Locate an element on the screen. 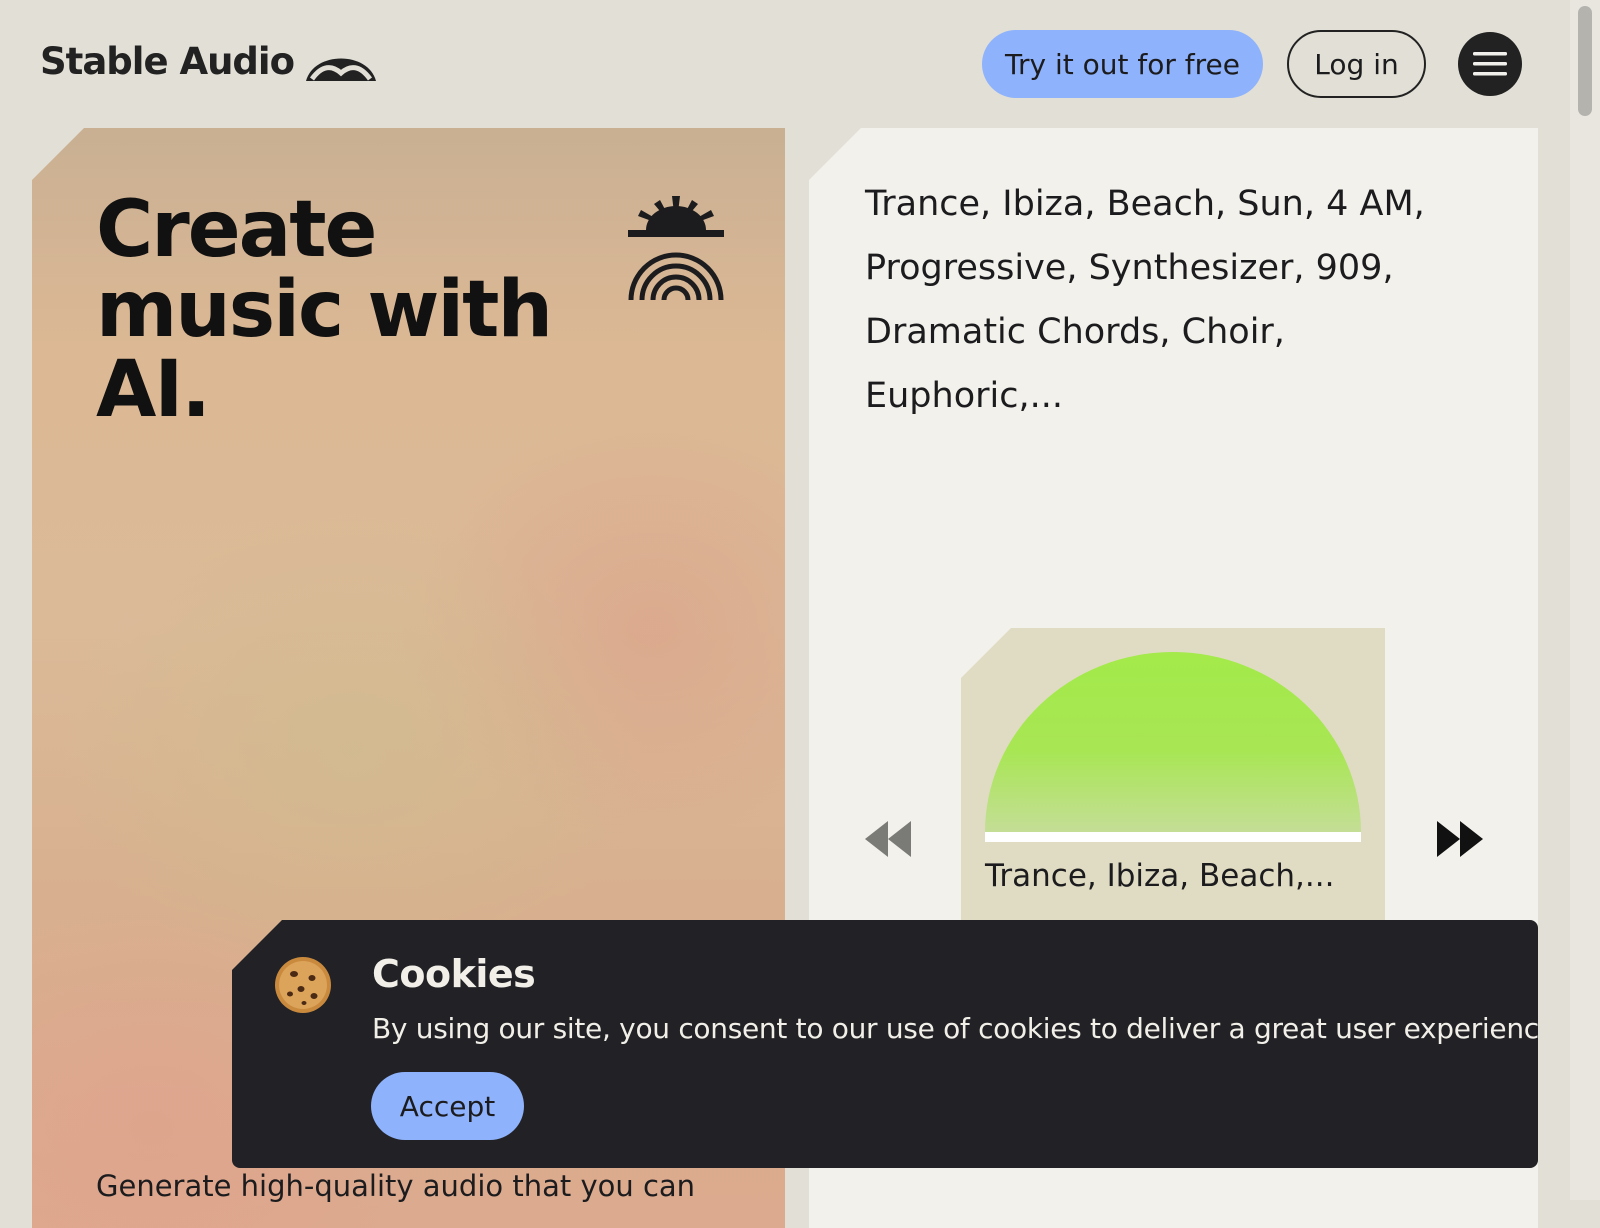 The image size is (1600, 1228). logo-mark-icon is located at coordinates (341, 69).